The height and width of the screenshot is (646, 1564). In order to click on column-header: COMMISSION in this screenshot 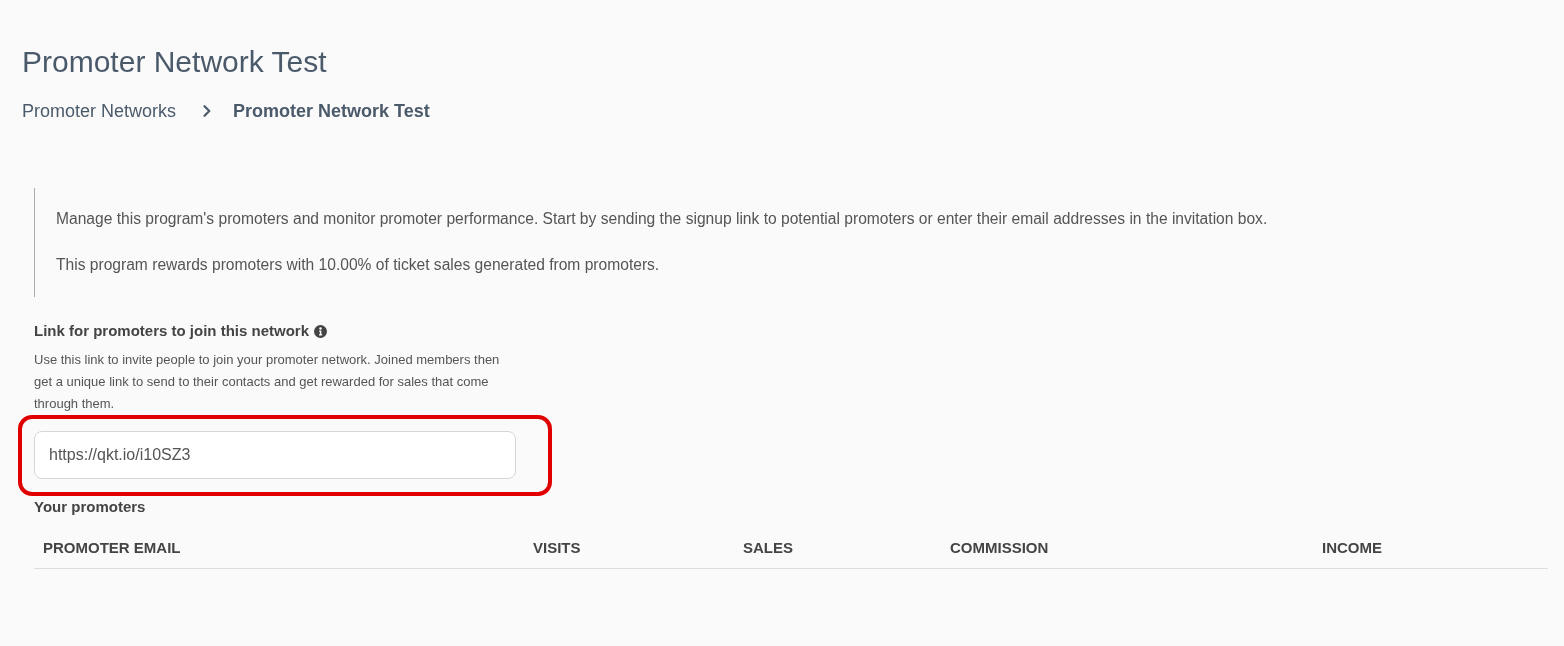, I will do `click(999, 548)`.